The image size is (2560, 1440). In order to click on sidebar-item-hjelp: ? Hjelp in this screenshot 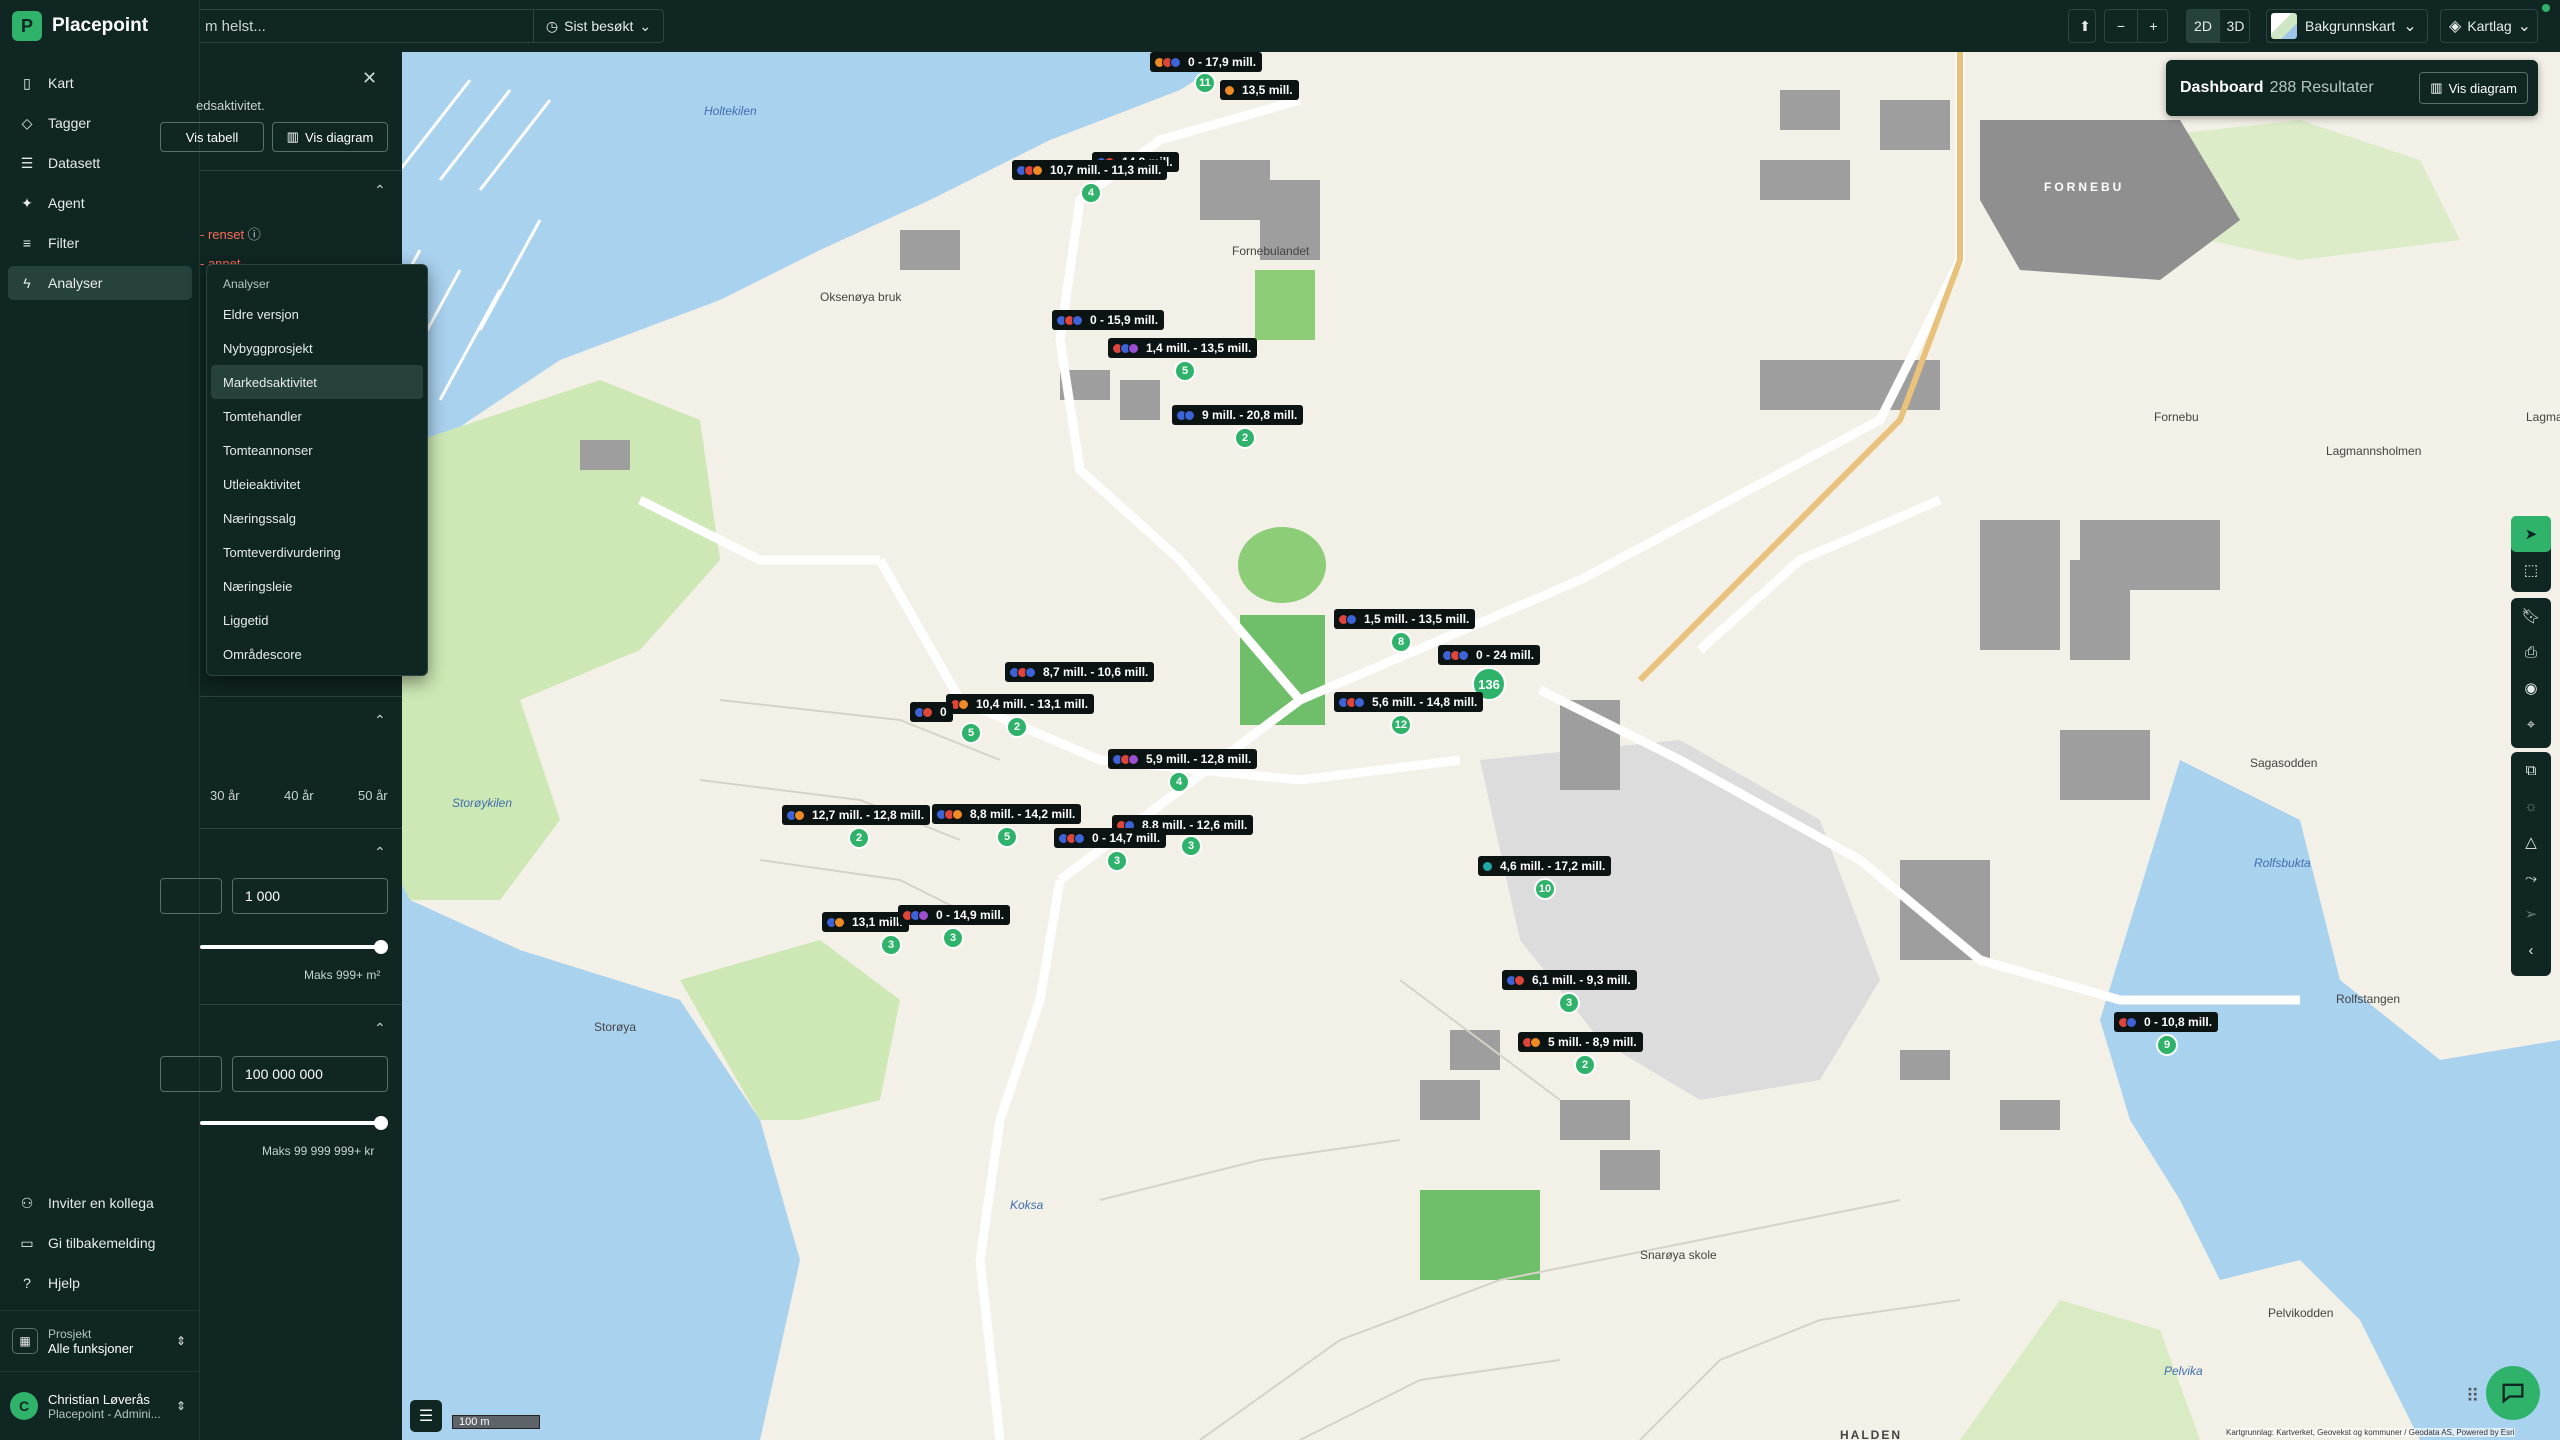, I will do `click(100, 1283)`.